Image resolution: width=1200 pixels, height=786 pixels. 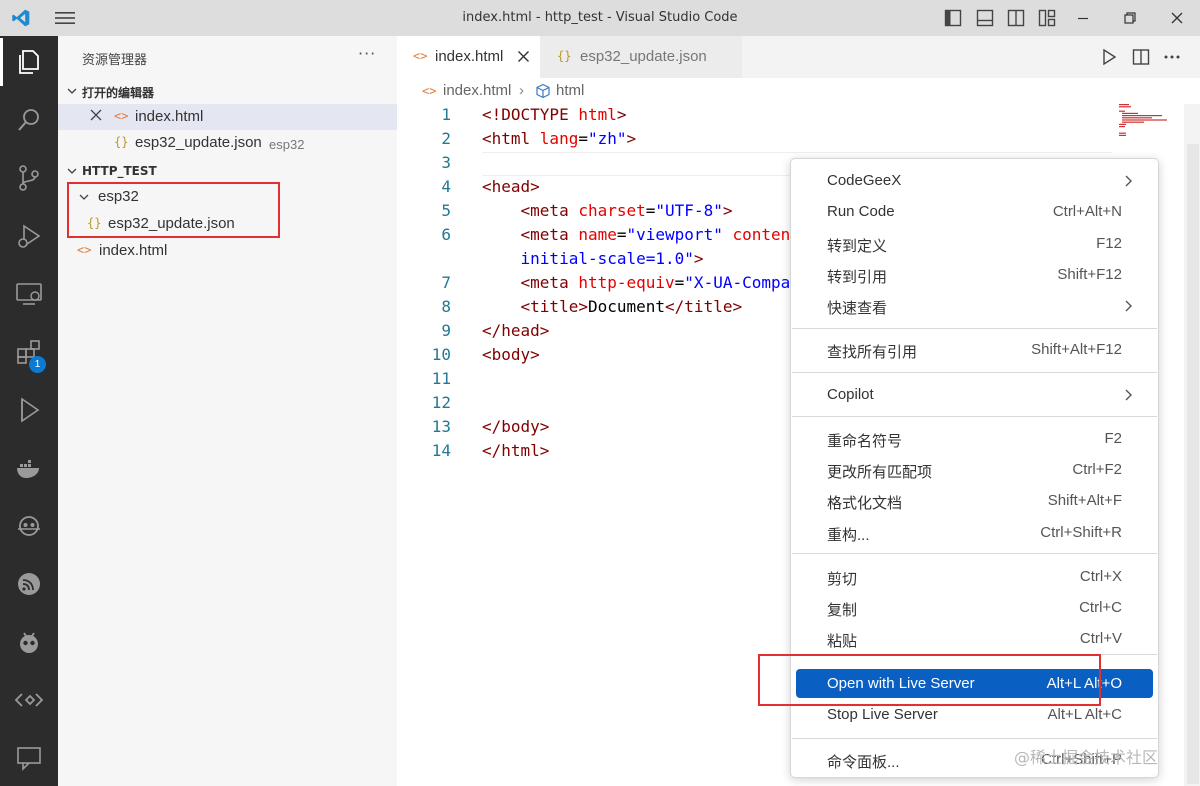 What do you see at coordinates (133, 250) in the screenshot?
I see `file-name: index.html` at bounding box center [133, 250].